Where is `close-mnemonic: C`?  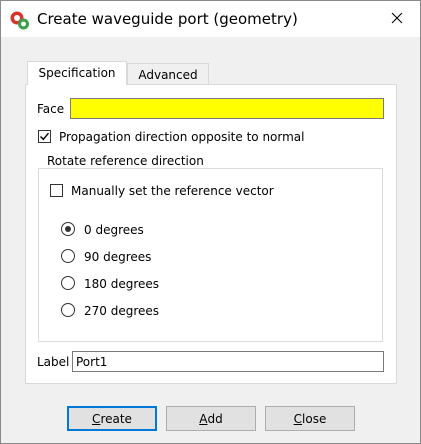
close-mnemonic: C is located at coordinates (298, 418).